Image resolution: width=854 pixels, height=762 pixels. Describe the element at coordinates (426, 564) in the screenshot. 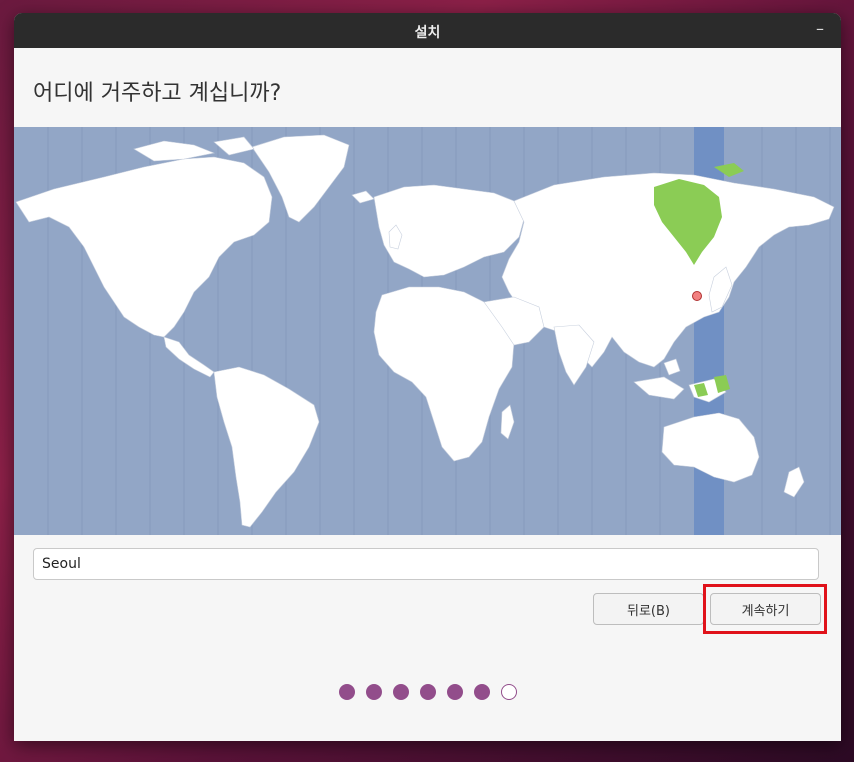

I see `location-search-input` at that location.